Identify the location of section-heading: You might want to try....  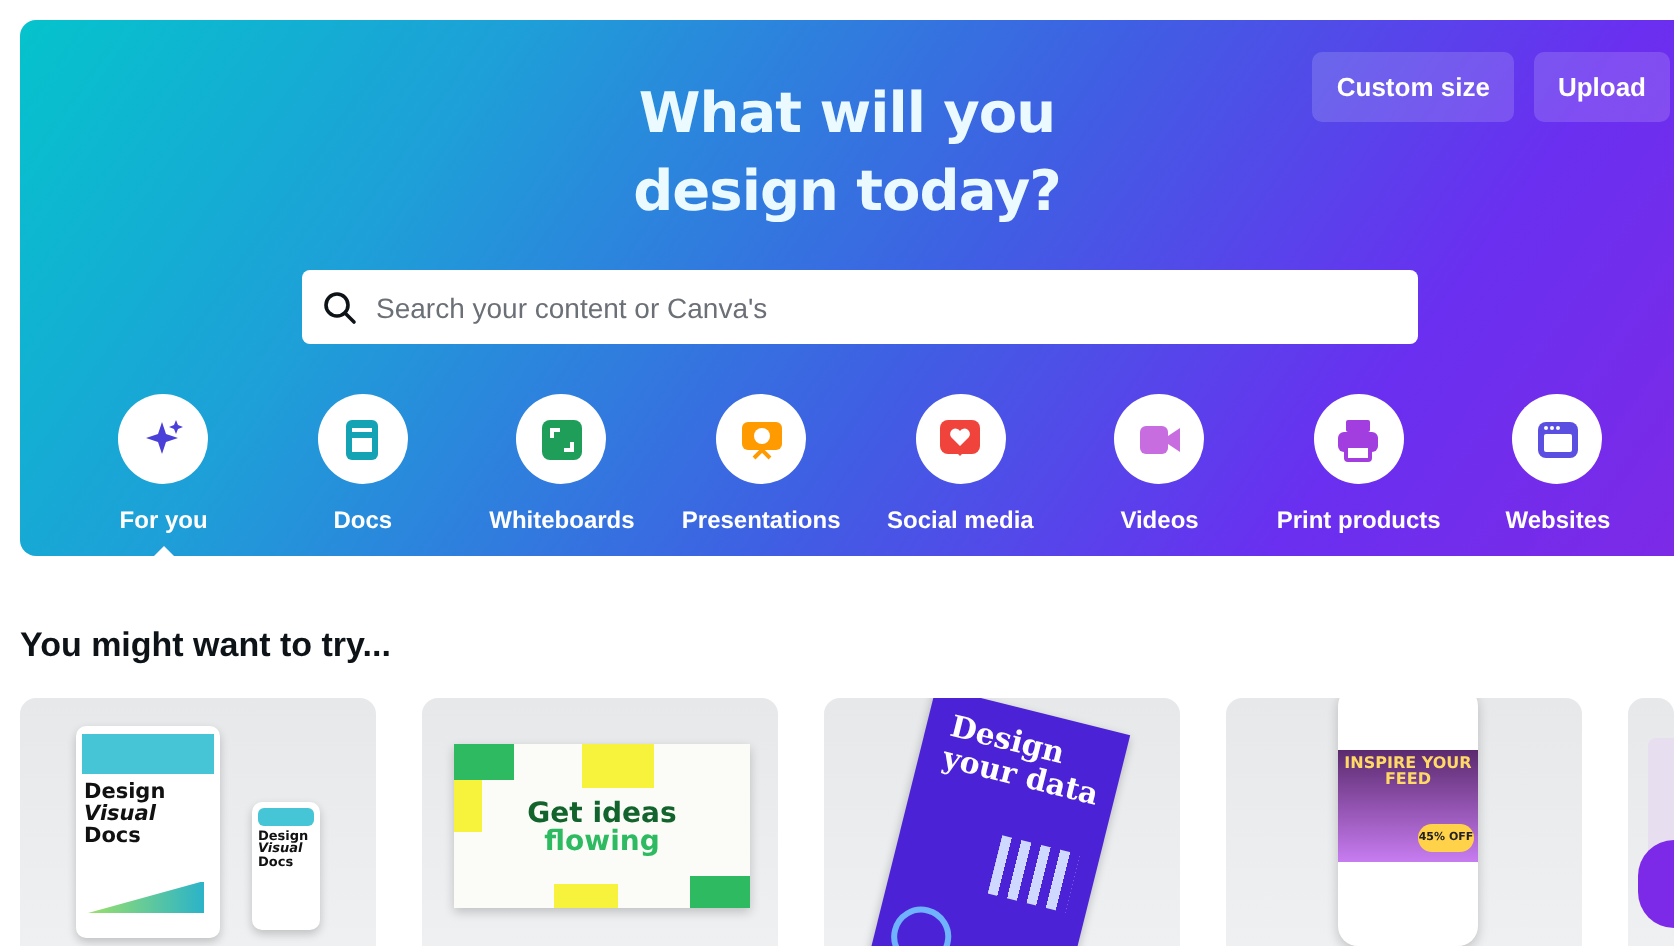
(206, 646).